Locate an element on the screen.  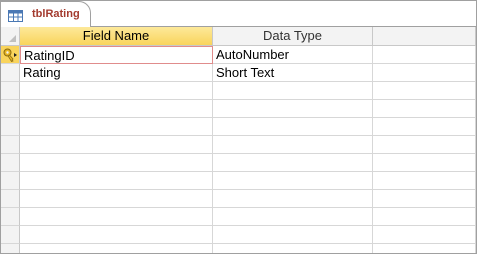
tab-label: tblRating is located at coordinates (56, 14).